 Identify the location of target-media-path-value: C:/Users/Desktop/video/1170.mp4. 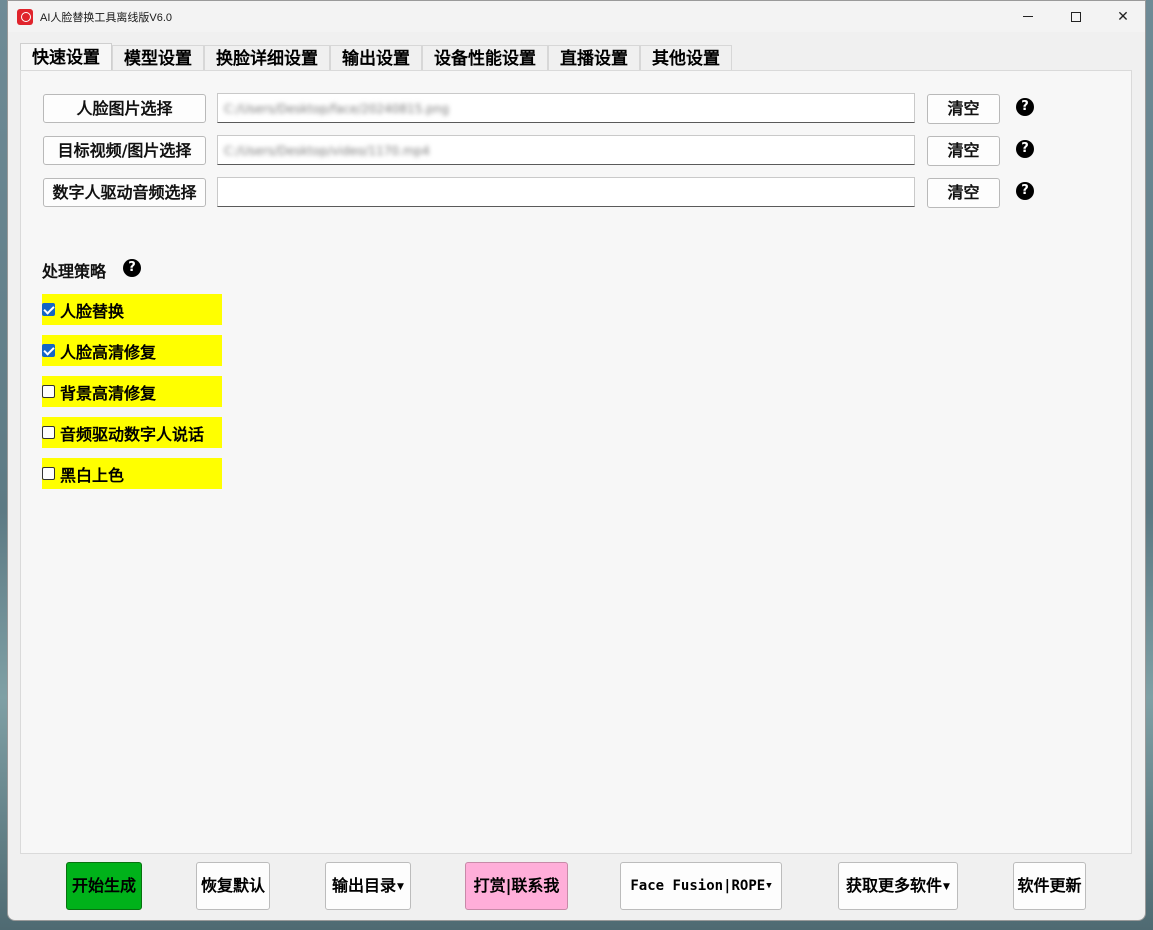
(327, 151).